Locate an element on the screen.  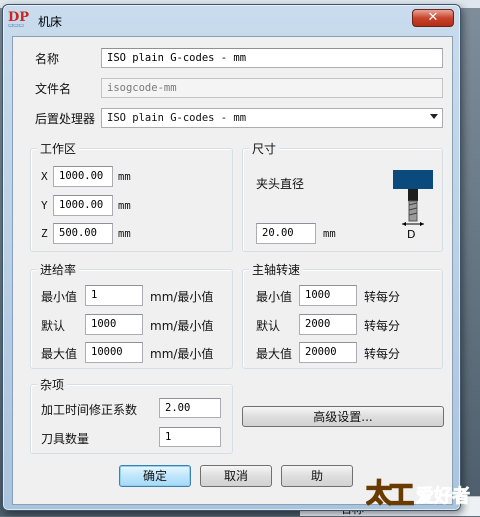
y-label: Y is located at coordinates (44, 205).